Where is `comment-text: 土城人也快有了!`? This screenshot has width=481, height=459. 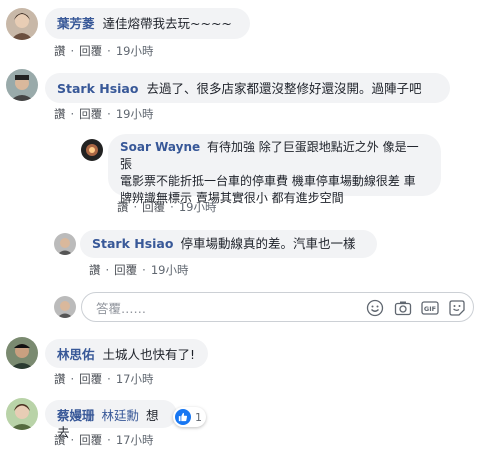 comment-text: 土城人也快有了! is located at coordinates (149, 354).